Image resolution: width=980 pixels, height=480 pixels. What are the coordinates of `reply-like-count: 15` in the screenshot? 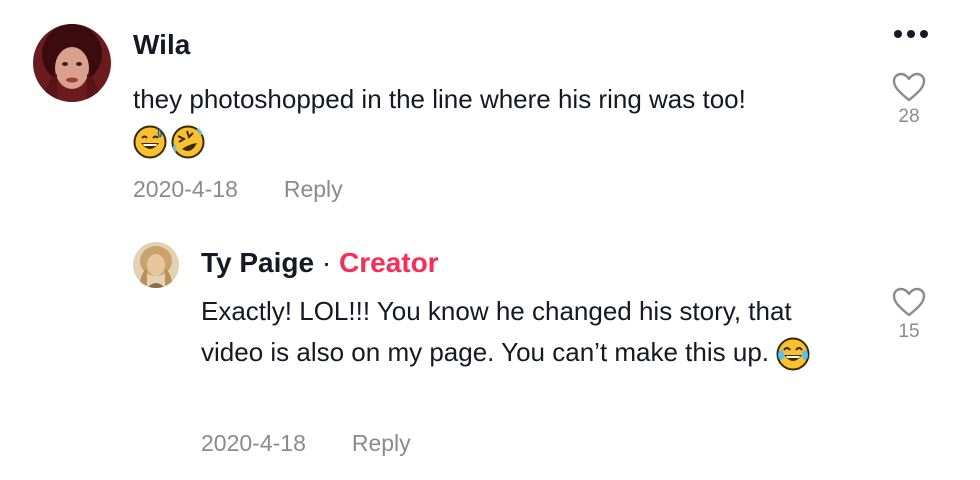 It's located at (909, 331).